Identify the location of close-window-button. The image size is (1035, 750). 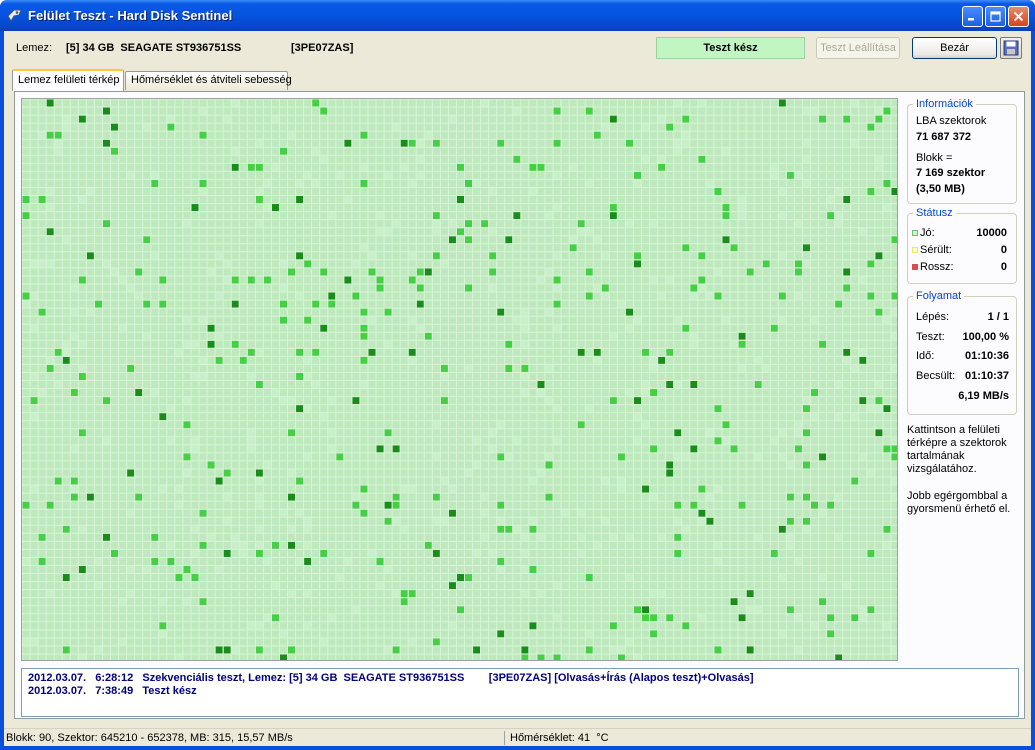
(1018, 16).